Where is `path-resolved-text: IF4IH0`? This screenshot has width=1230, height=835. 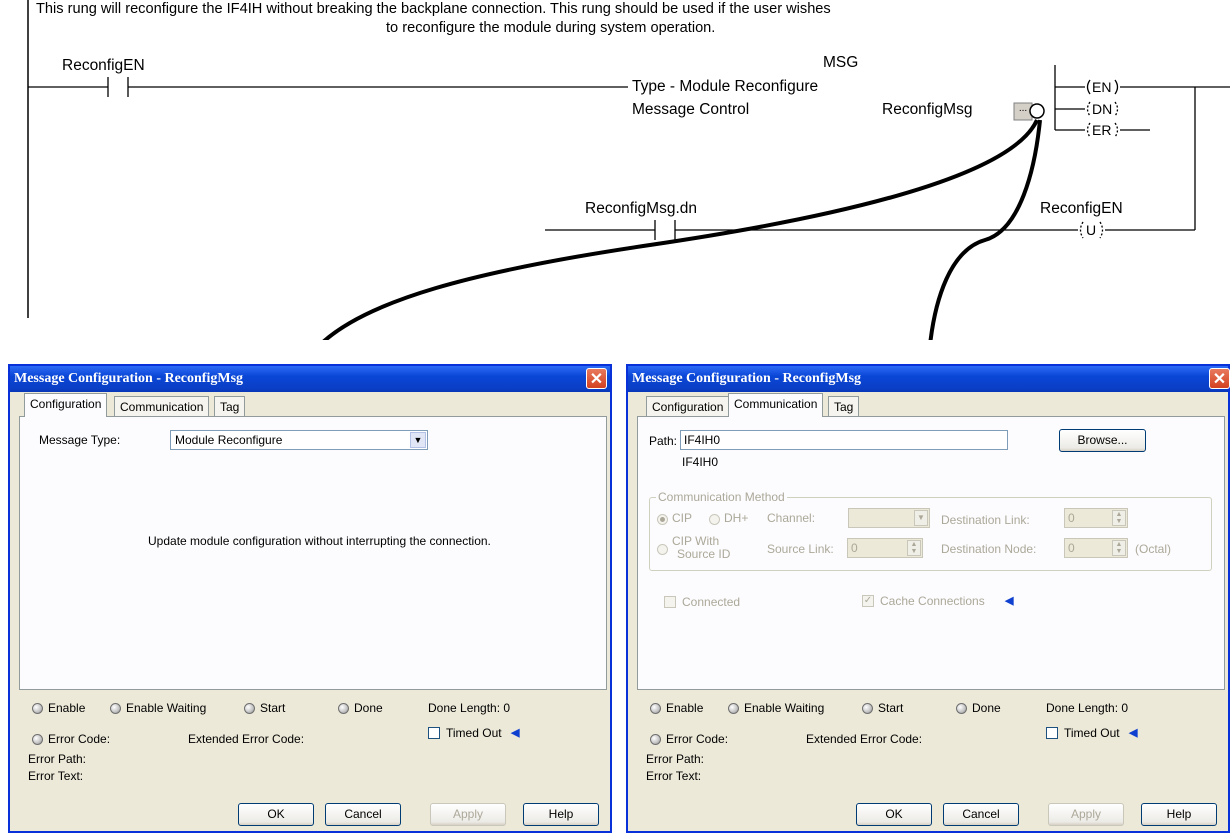 path-resolved-text: IF4IH0 is located at coordinates (700, 462).